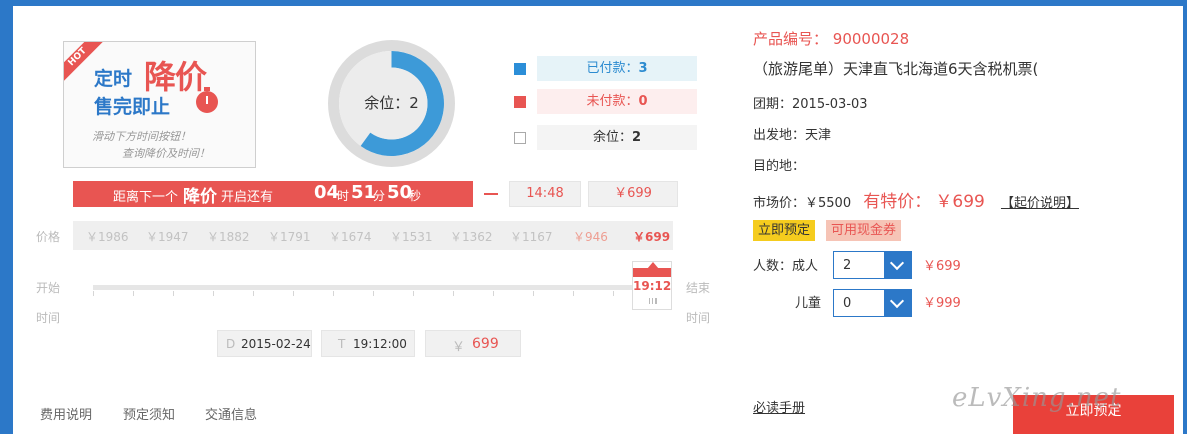 Image resolution: width=1187 pixels, height=434 pixels. What do you see at coordinates (200, 197) in the screenshot?
I see `countdown-highlight: 降价` at bounding box center [200, 197].